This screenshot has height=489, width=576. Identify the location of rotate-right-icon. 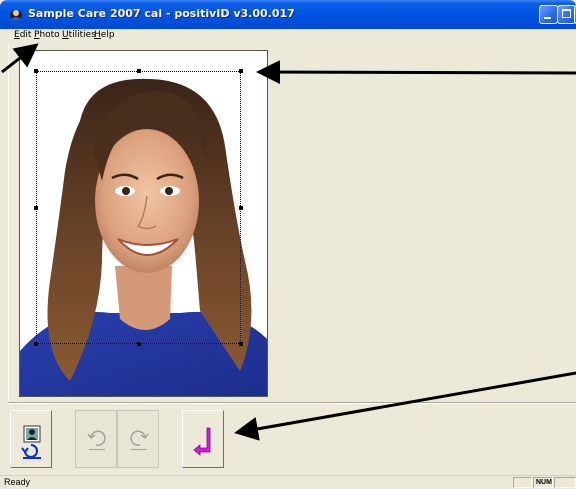
(139, 440).